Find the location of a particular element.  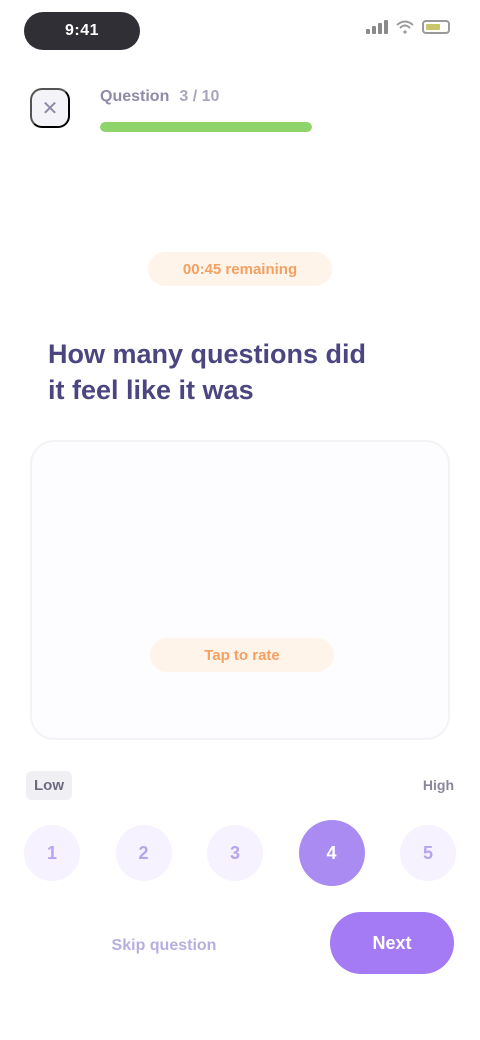

scale-option-5: 5 is located at coordinates (428, 853).